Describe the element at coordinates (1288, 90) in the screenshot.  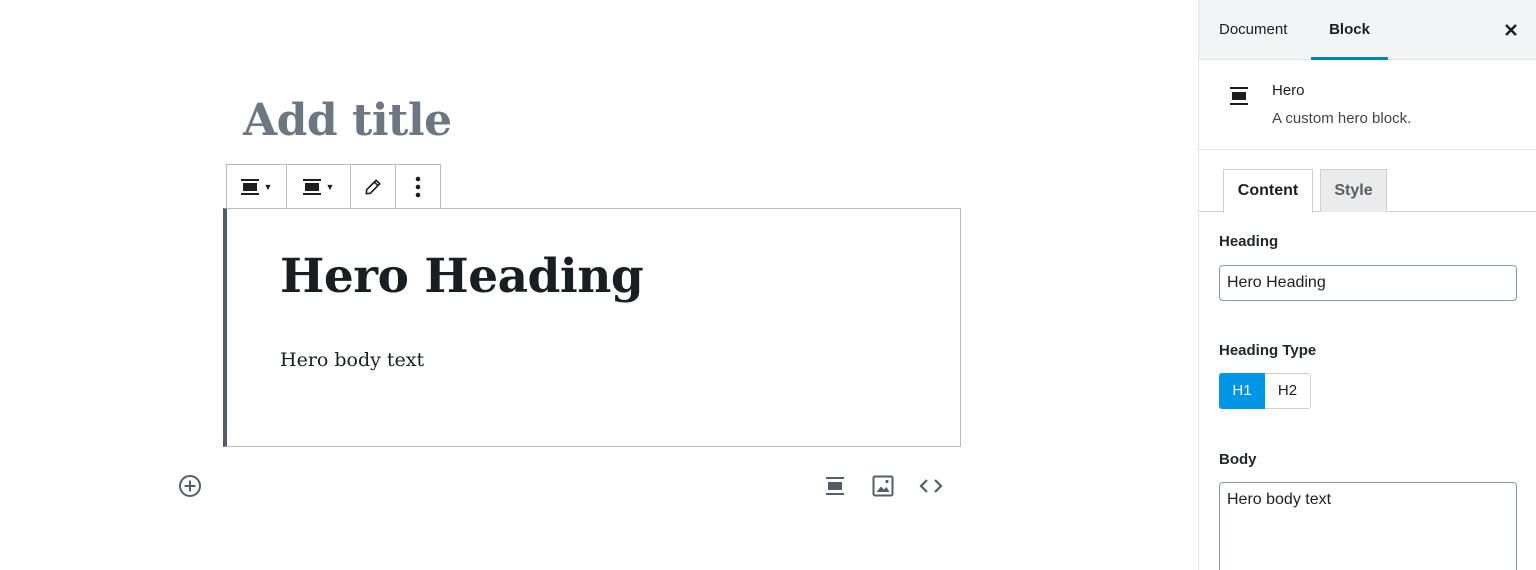
I see `block-card-title: Hero` at that location.